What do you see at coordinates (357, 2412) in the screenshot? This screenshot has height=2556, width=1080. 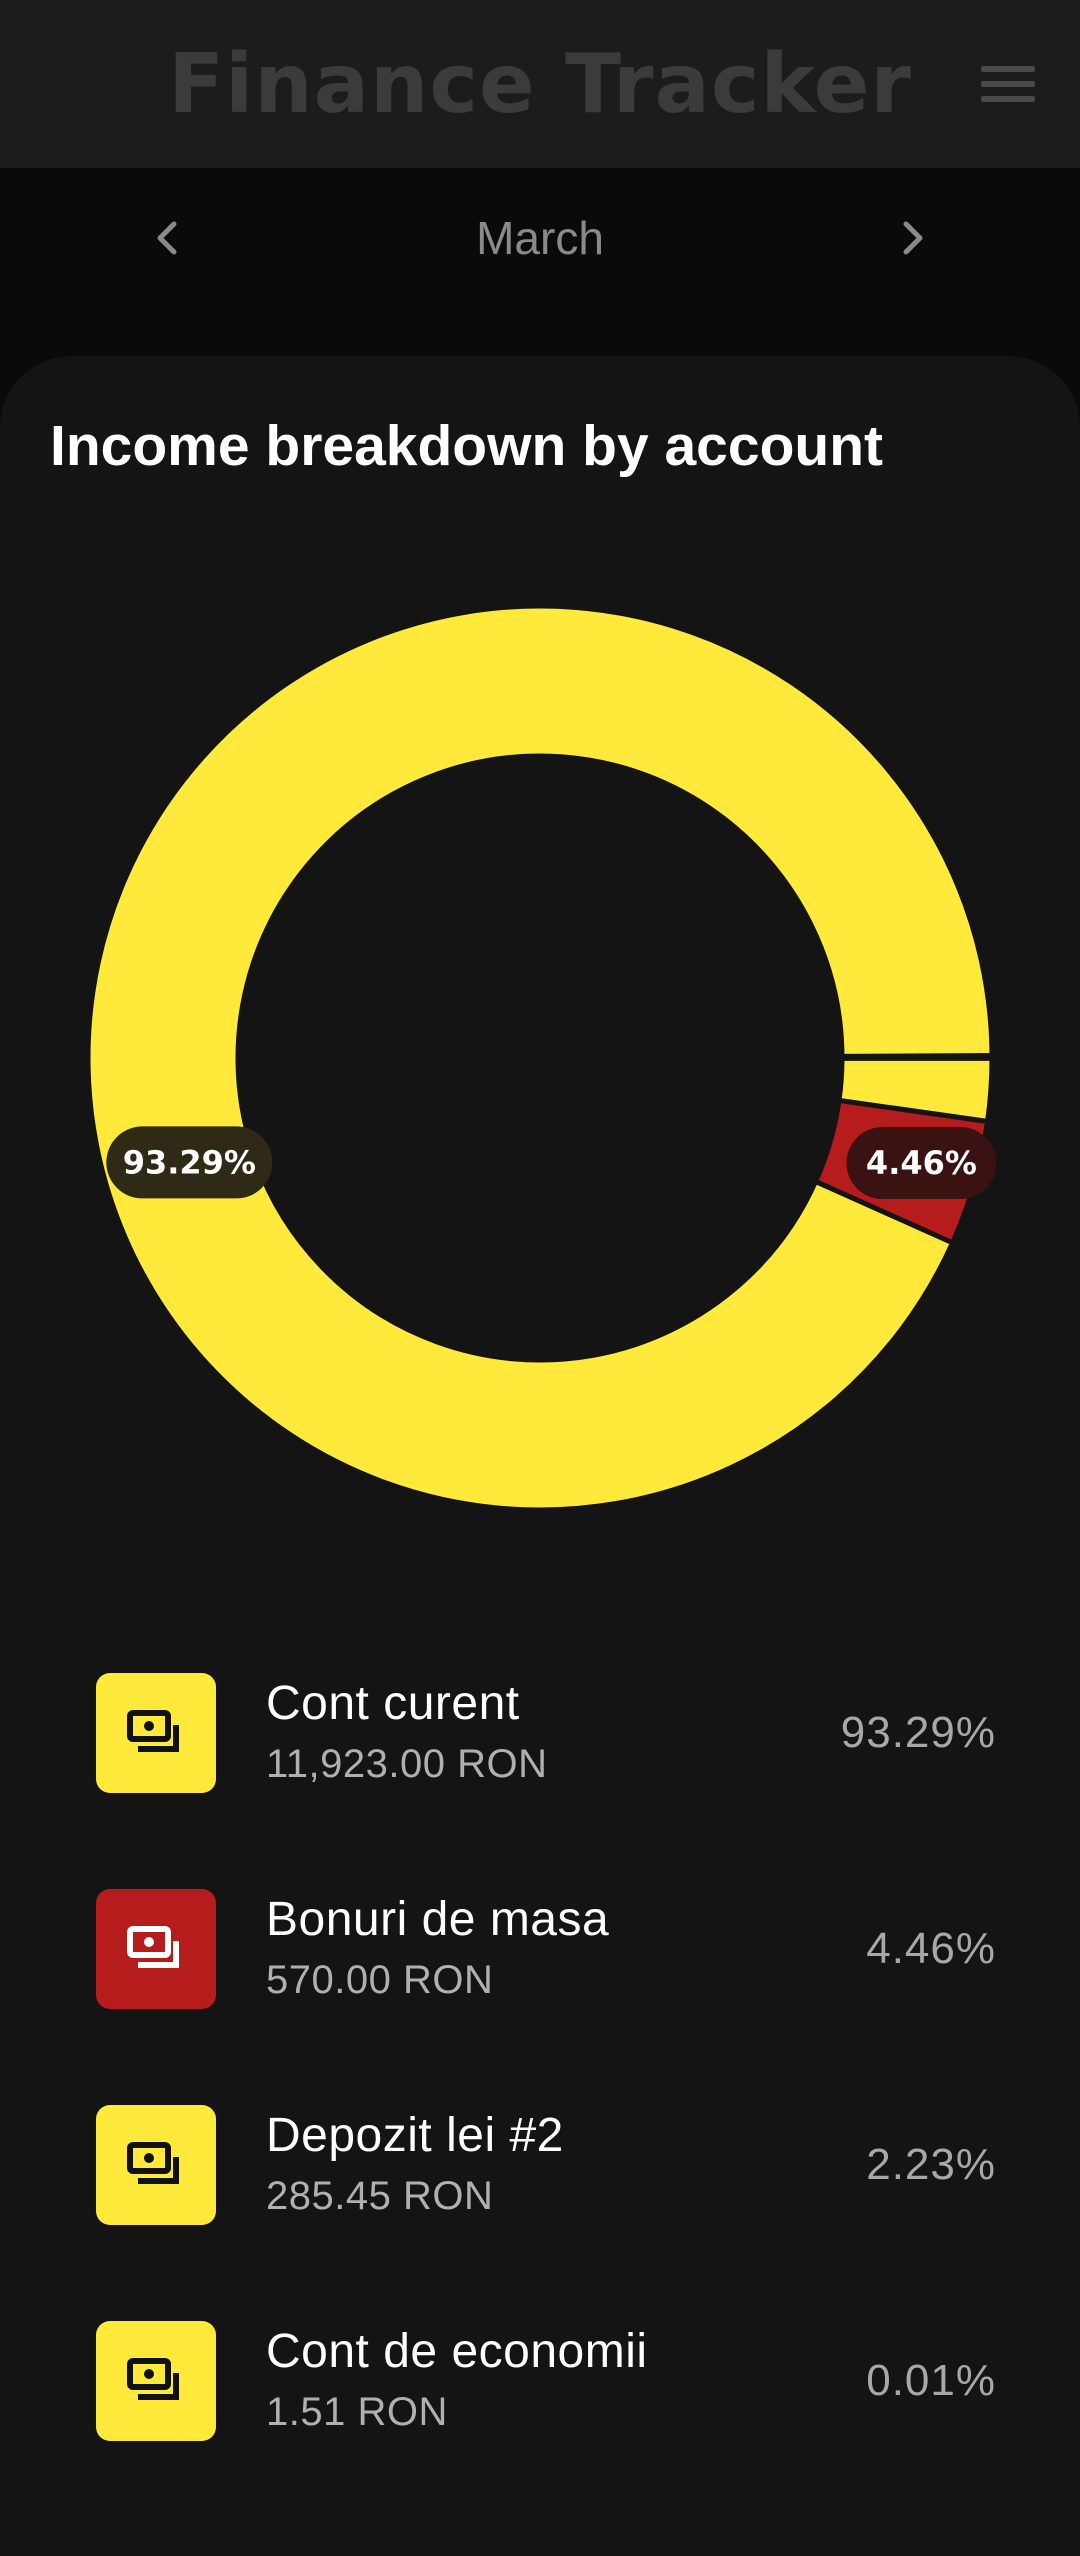 I see `account-amount: 1.51 RON` at bounding box center [357, 2412].